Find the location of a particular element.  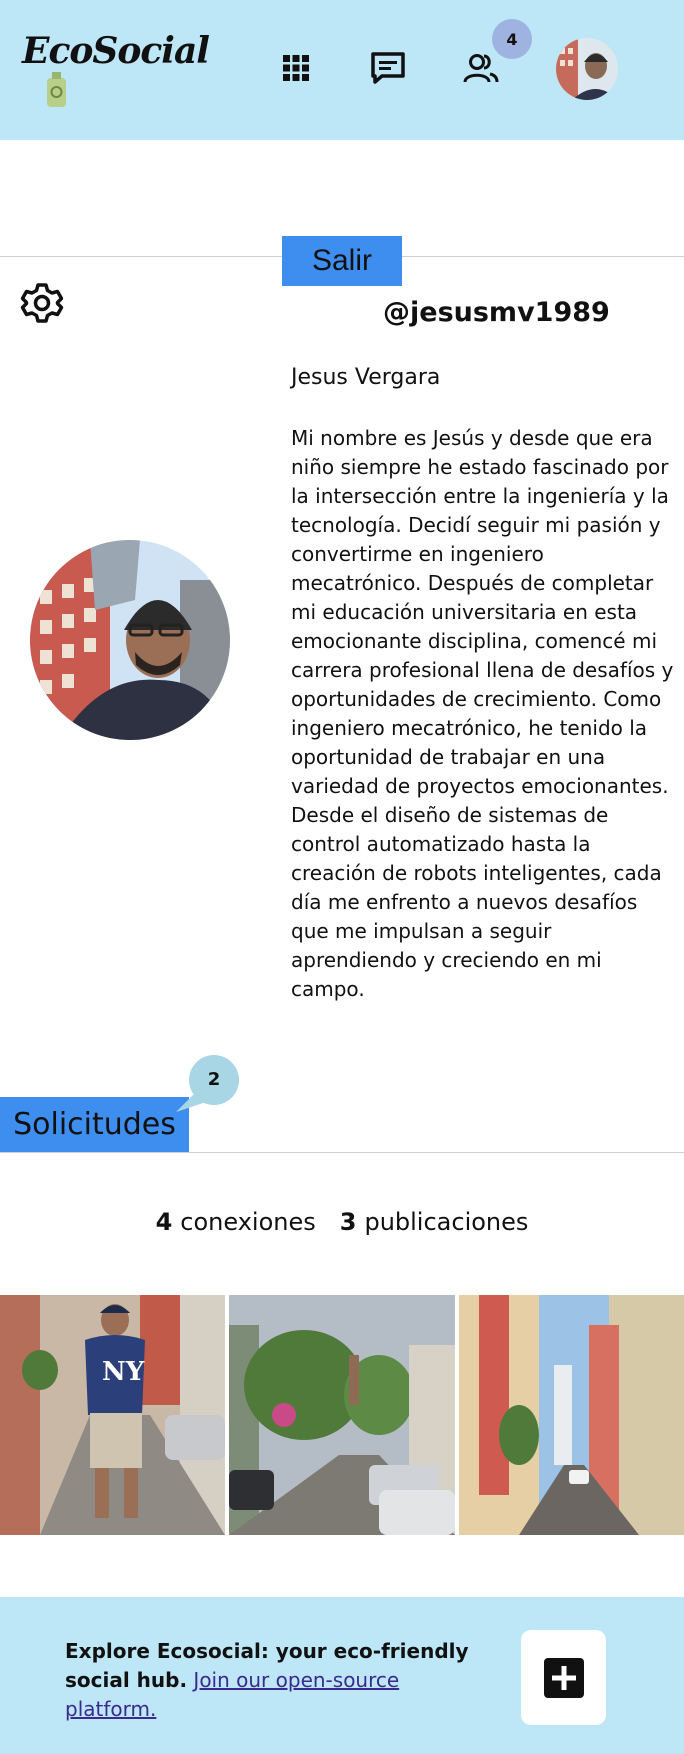

plus-square-icon is located at coordinates (563, 1677).